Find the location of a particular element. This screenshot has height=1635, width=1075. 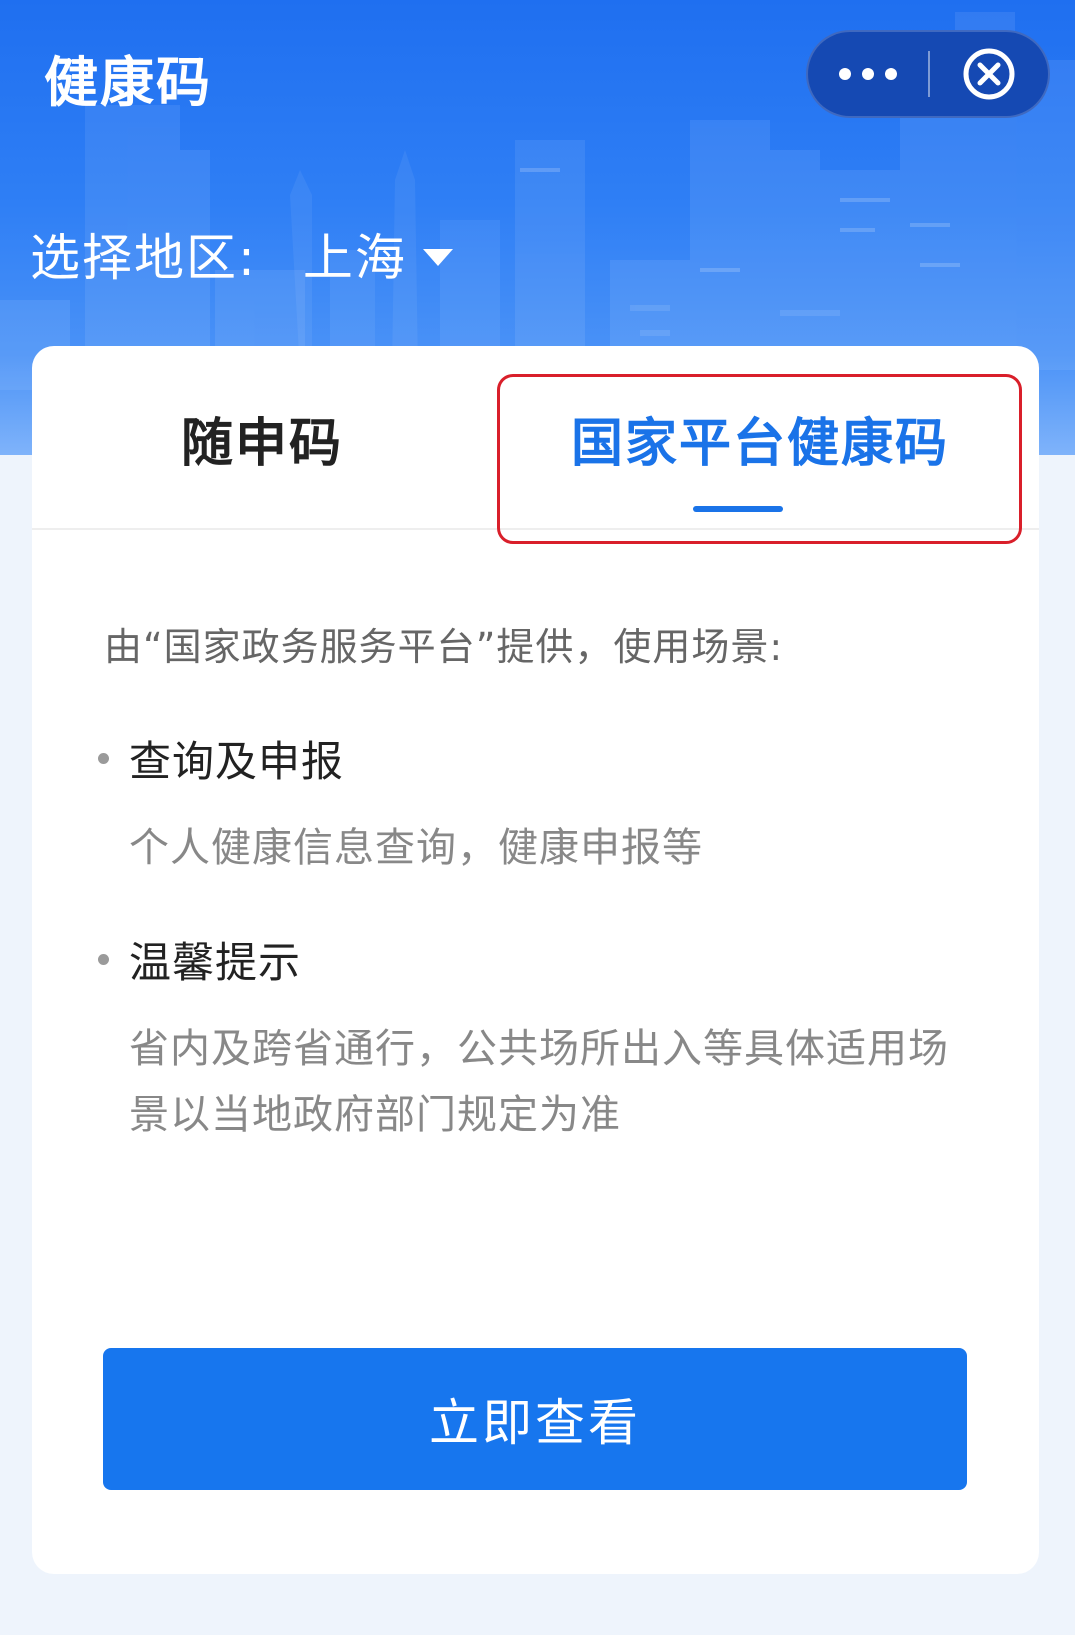

tab-suishen-code: 随申码 is located at coordinates (262, 438).